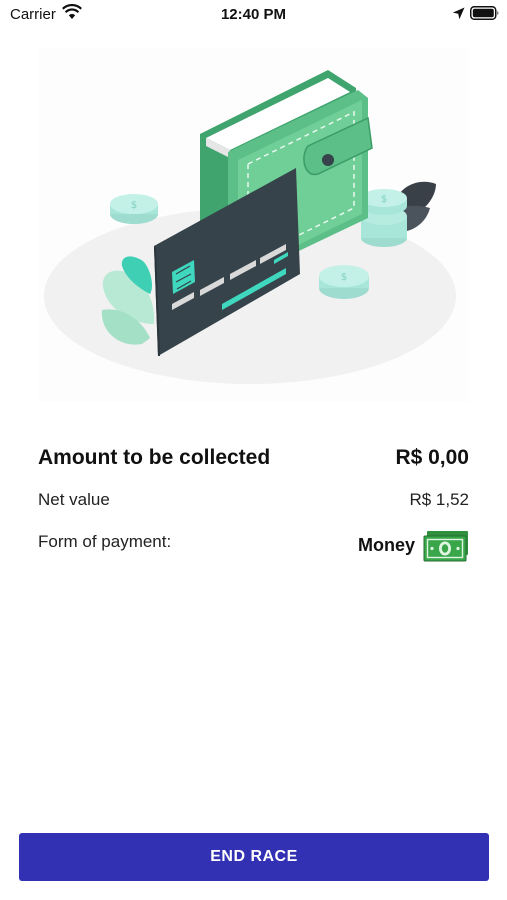 Image resolution: width=507 pixels, height=900 pixels. What do you see at coordinates (445, 546) in the screenshot?
I see `money-bill-icon` at bounding box center [445, 546].